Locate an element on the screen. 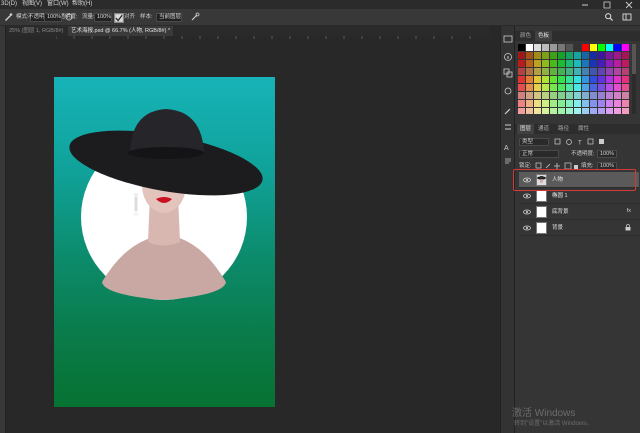 The image size is (640, 433). blend-mode-dropdown: 正常 is located at coordinates (539, 154).